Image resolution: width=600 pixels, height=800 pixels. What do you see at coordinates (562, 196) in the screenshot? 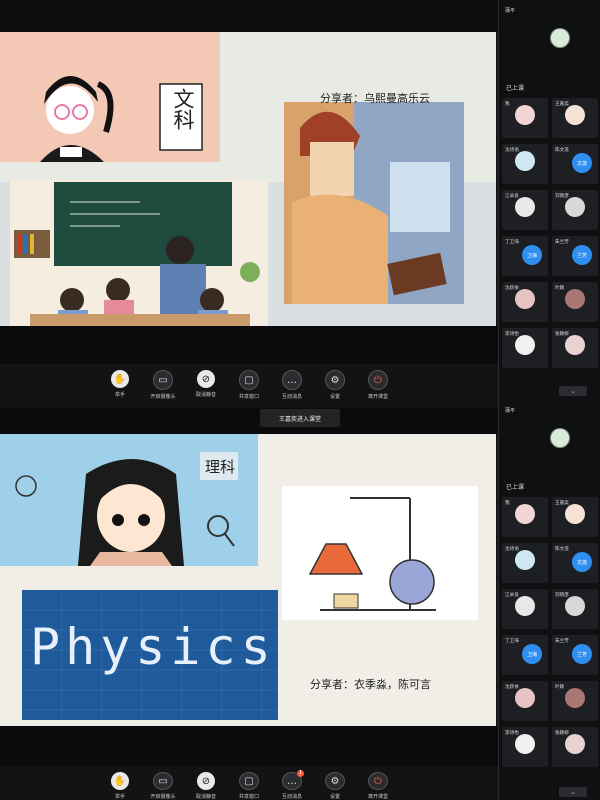
I see `participant-name: 刘晓彦` at bounding box center [562, 196].